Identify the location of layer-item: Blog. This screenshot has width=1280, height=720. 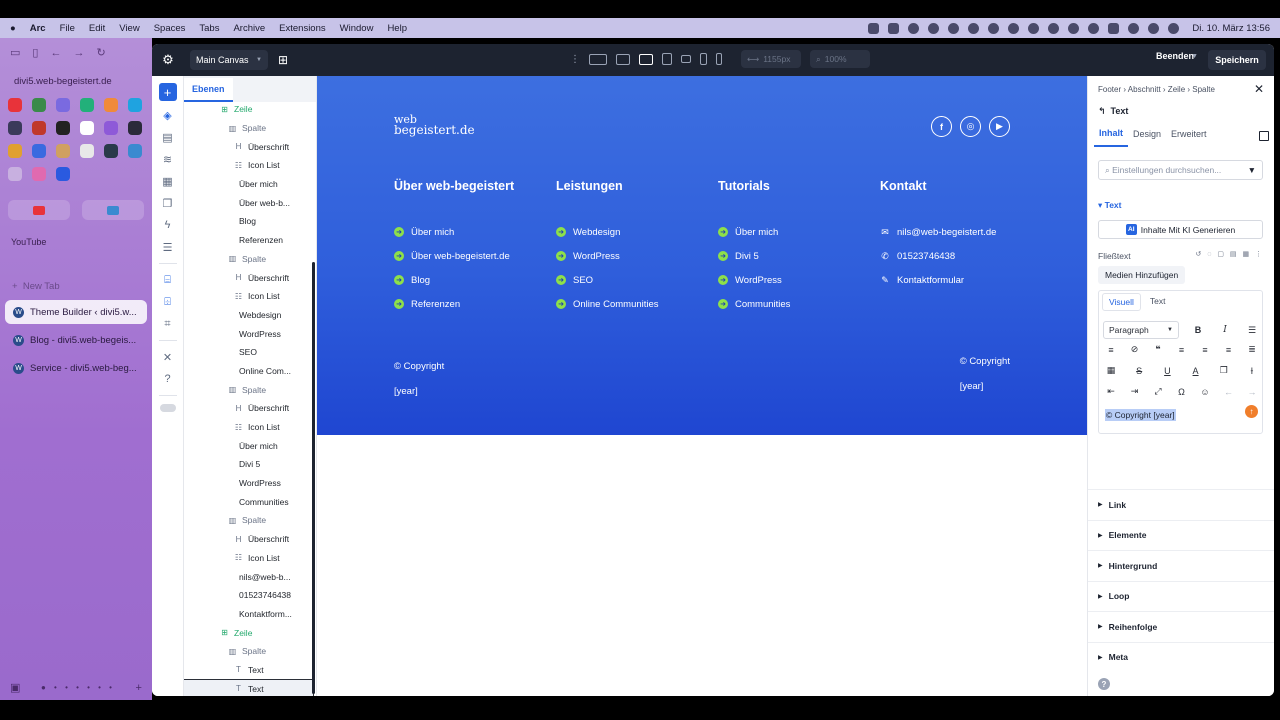
(249, 221).